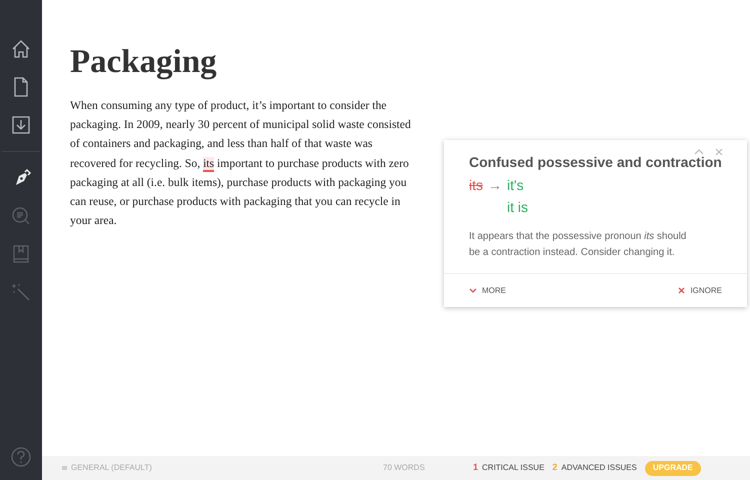  I want to click on advanced-issues-label: ADVANCED ISSUES, so click(599, 468).